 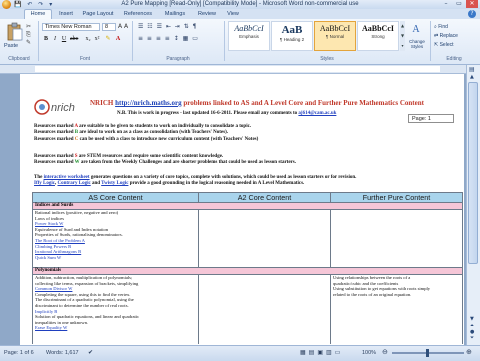 What do you see at coordinates (63, 108) in the screenshot?
I see `svg-text: nrich` at bounding box center [63, 108].